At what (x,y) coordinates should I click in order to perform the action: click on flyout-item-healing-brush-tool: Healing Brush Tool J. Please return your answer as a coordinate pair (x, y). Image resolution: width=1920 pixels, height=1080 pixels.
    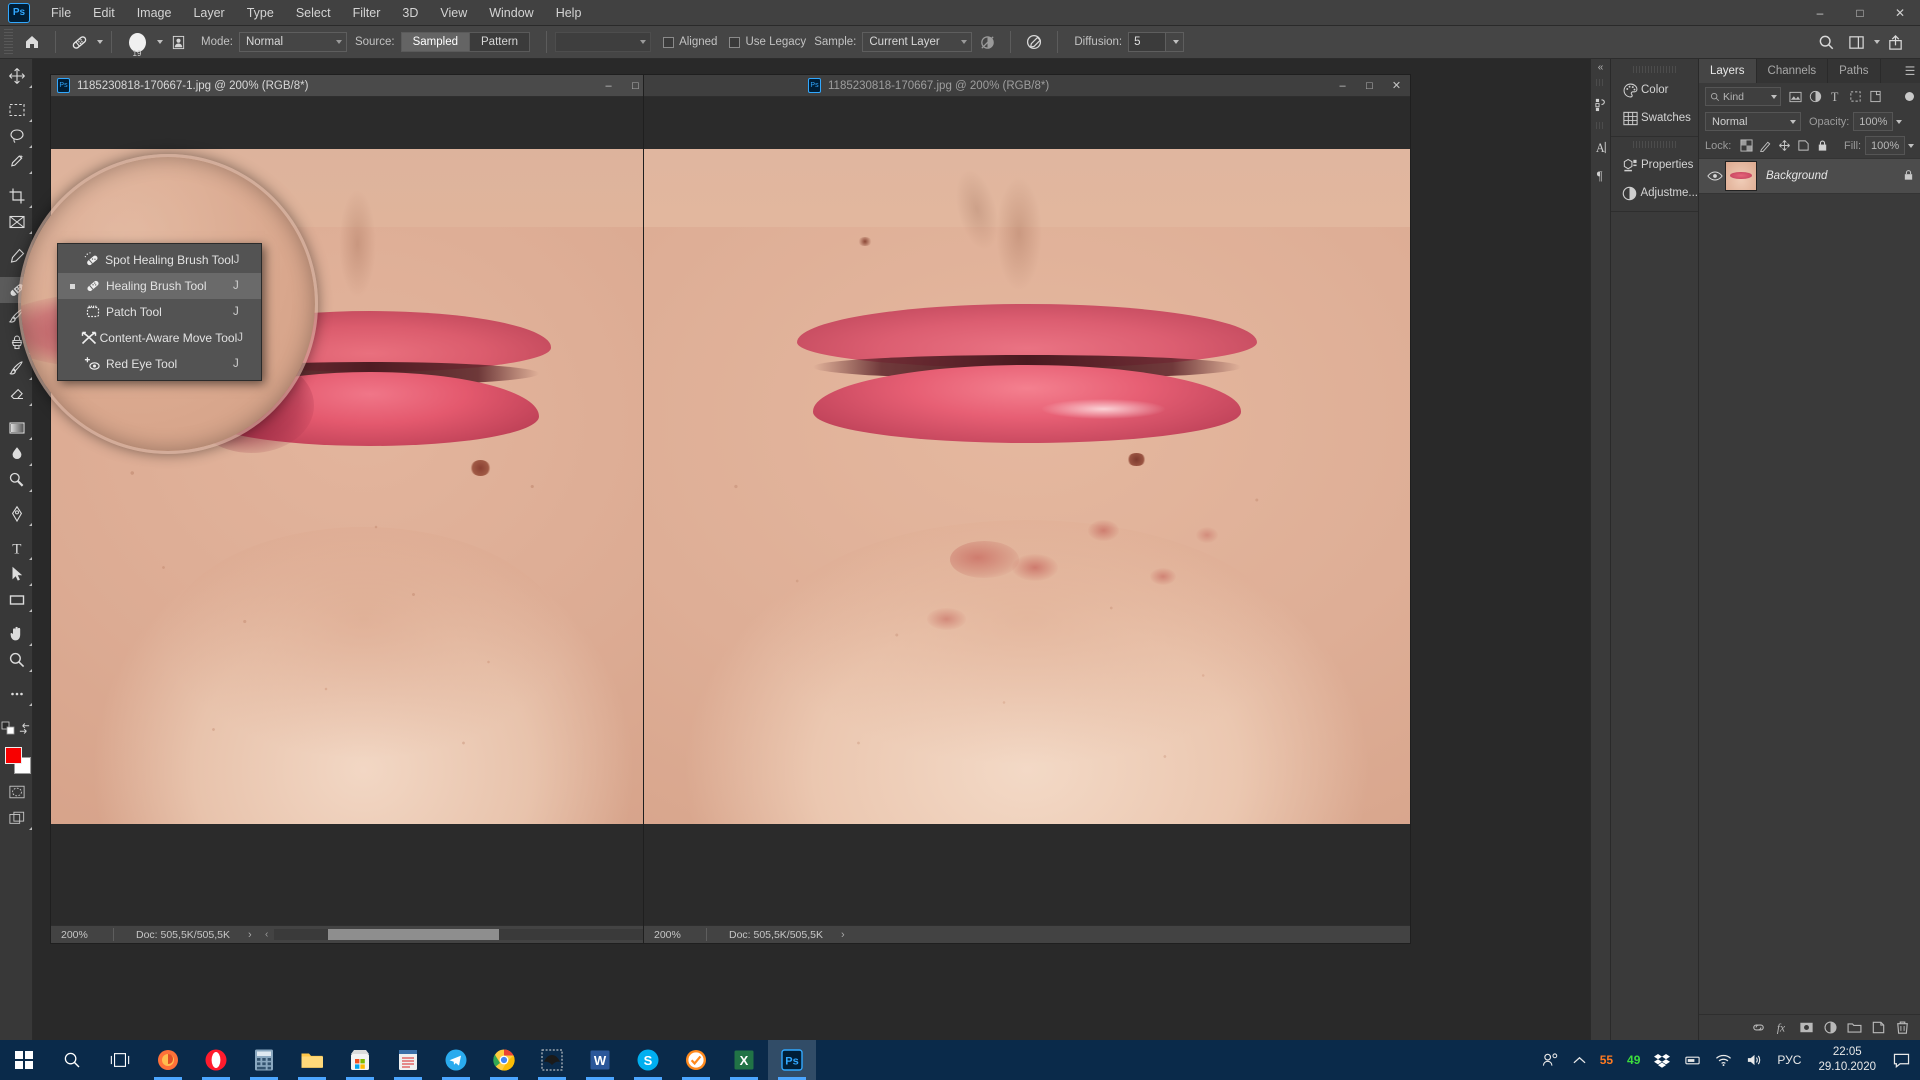
    Looking at the image, I should click on (159, 286).